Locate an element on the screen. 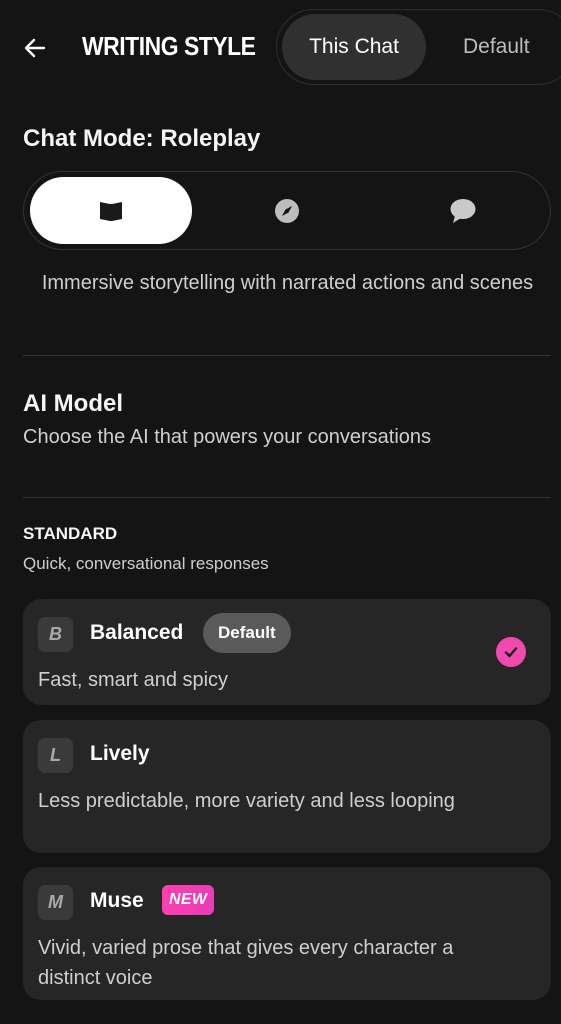  arrow-left-icon is located at coordinates (35, 48).